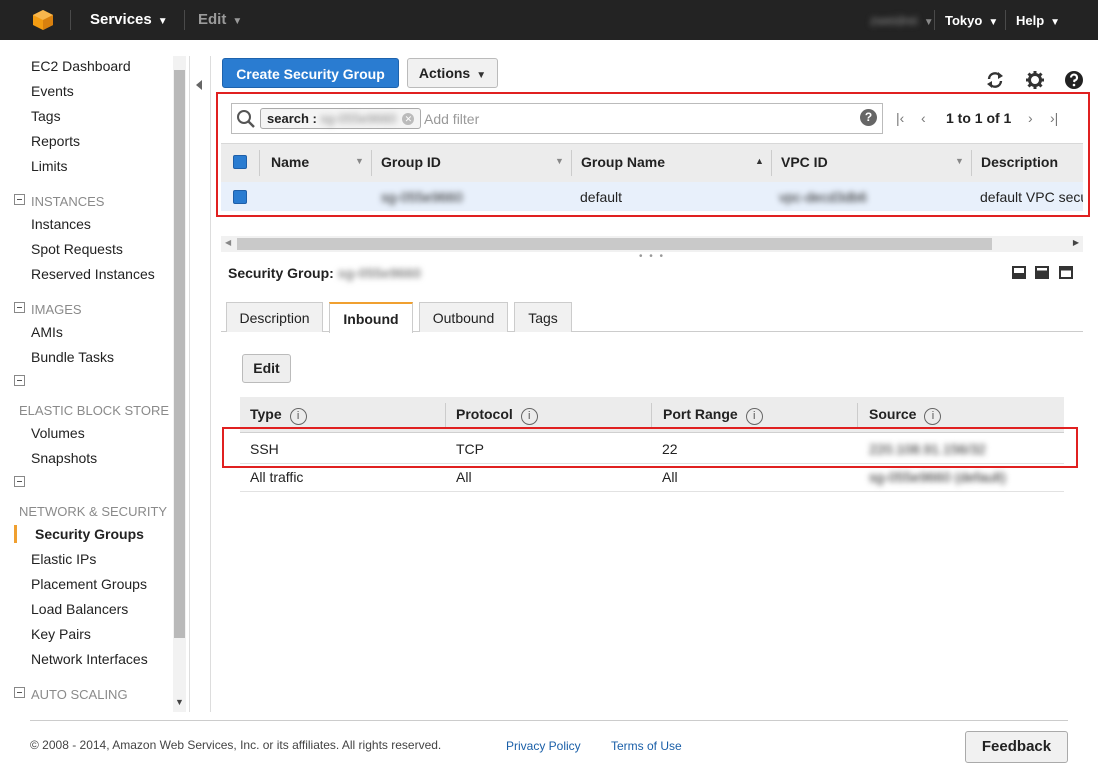  What do you see at coordinates (1038, 20) in the screenshot?
I see `help-menu: Help ▼` at bounding box center [1038, 20].